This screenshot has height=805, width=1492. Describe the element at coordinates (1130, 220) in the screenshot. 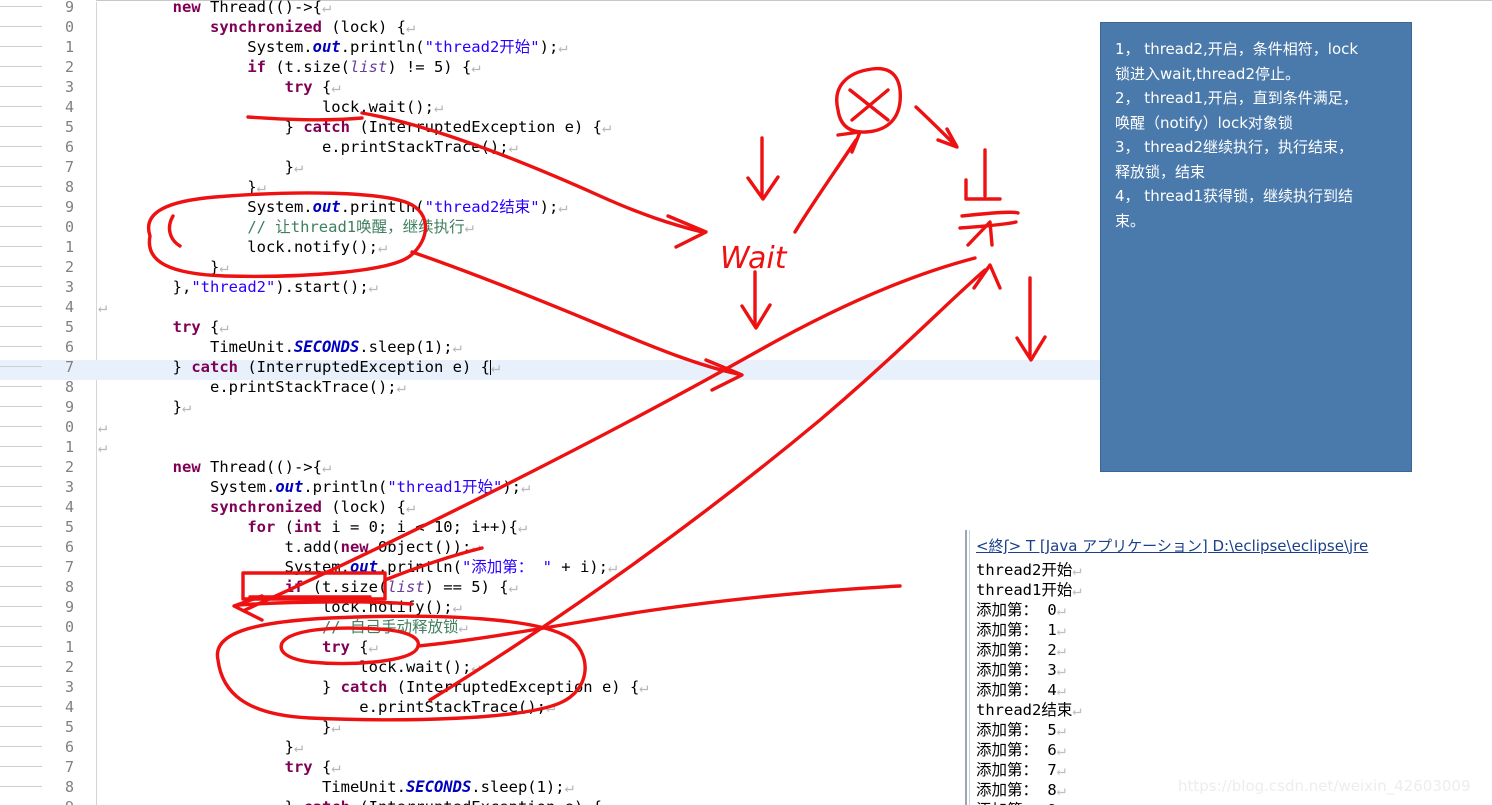

I see `explanation-note-line: 束。` at that location.